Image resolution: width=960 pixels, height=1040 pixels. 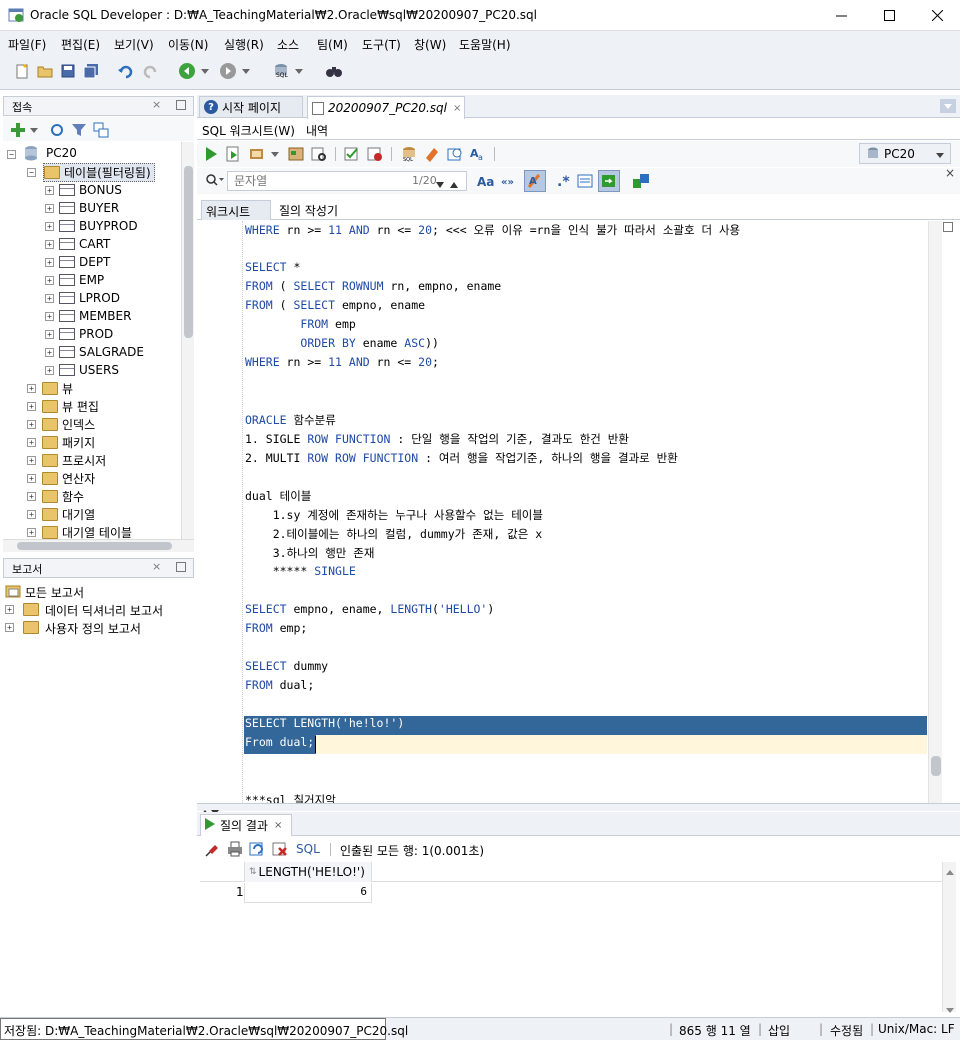 What do you see at coordinates (34, 130) in the screenshot?
I see `add-dropdown-icon` at bounding box center [34, 130].